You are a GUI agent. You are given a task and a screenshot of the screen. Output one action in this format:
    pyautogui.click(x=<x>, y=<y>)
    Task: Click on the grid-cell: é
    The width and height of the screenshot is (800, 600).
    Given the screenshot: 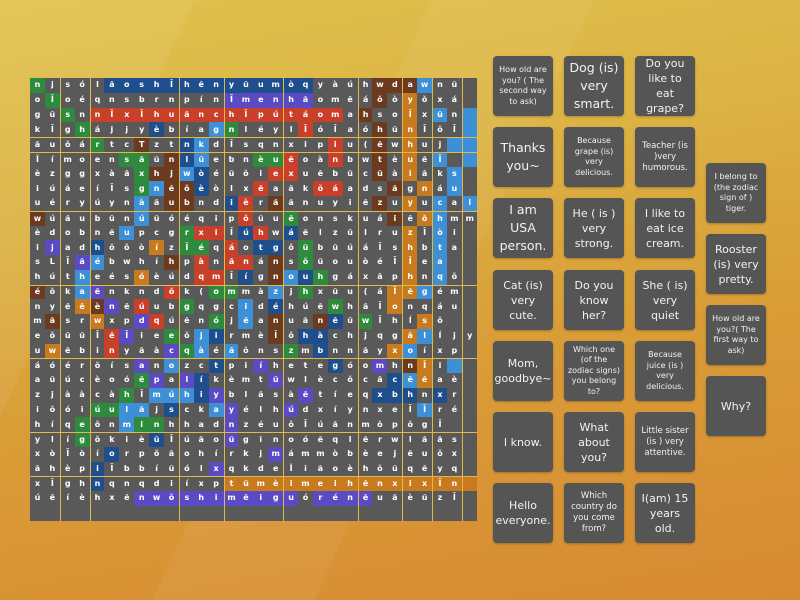 What is the action you would take?
    pyautogui.click(x=454, y=410)
    